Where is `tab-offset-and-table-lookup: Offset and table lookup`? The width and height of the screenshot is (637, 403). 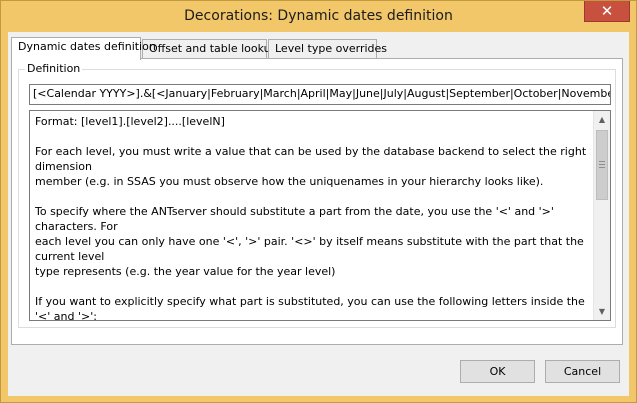 tab-offset-and-table-lookup: Offset and table lookup is located at coordinates (210, 49).